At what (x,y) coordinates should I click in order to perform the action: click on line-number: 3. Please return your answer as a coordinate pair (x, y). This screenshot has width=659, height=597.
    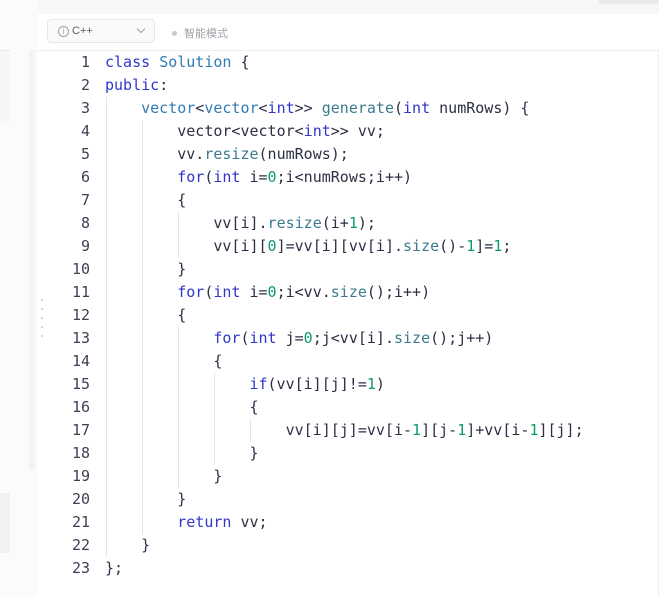
    Looking at the image, I should click on (85, 108).